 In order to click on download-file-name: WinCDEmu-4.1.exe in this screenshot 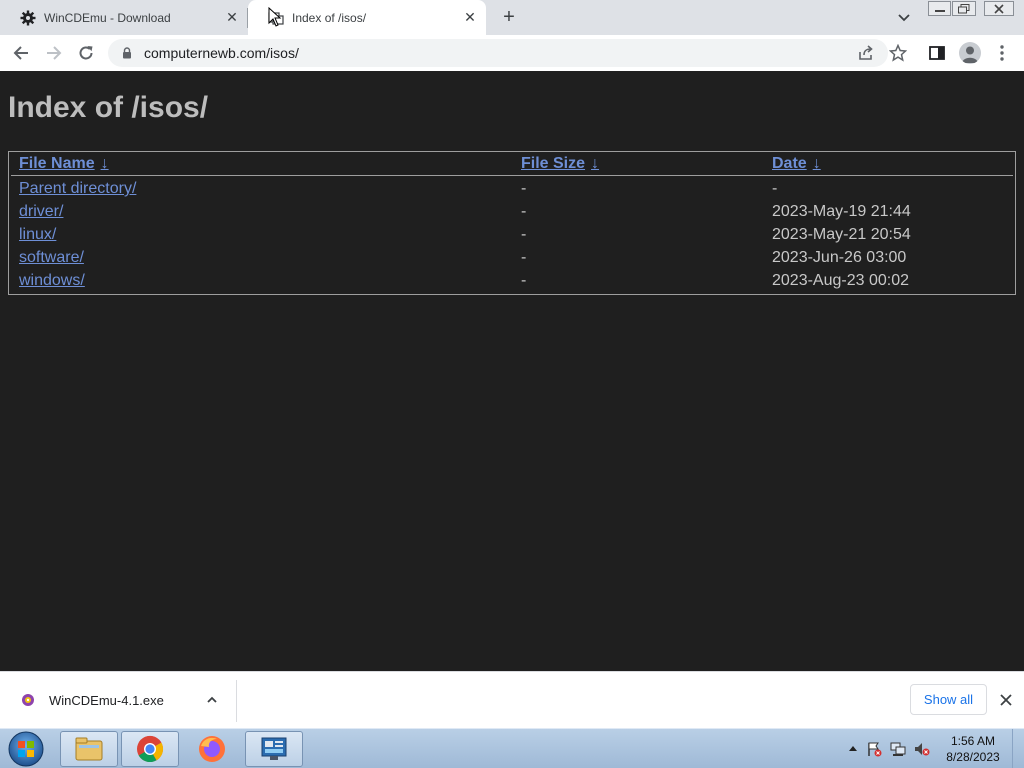, I will do `click(106, 700)`.